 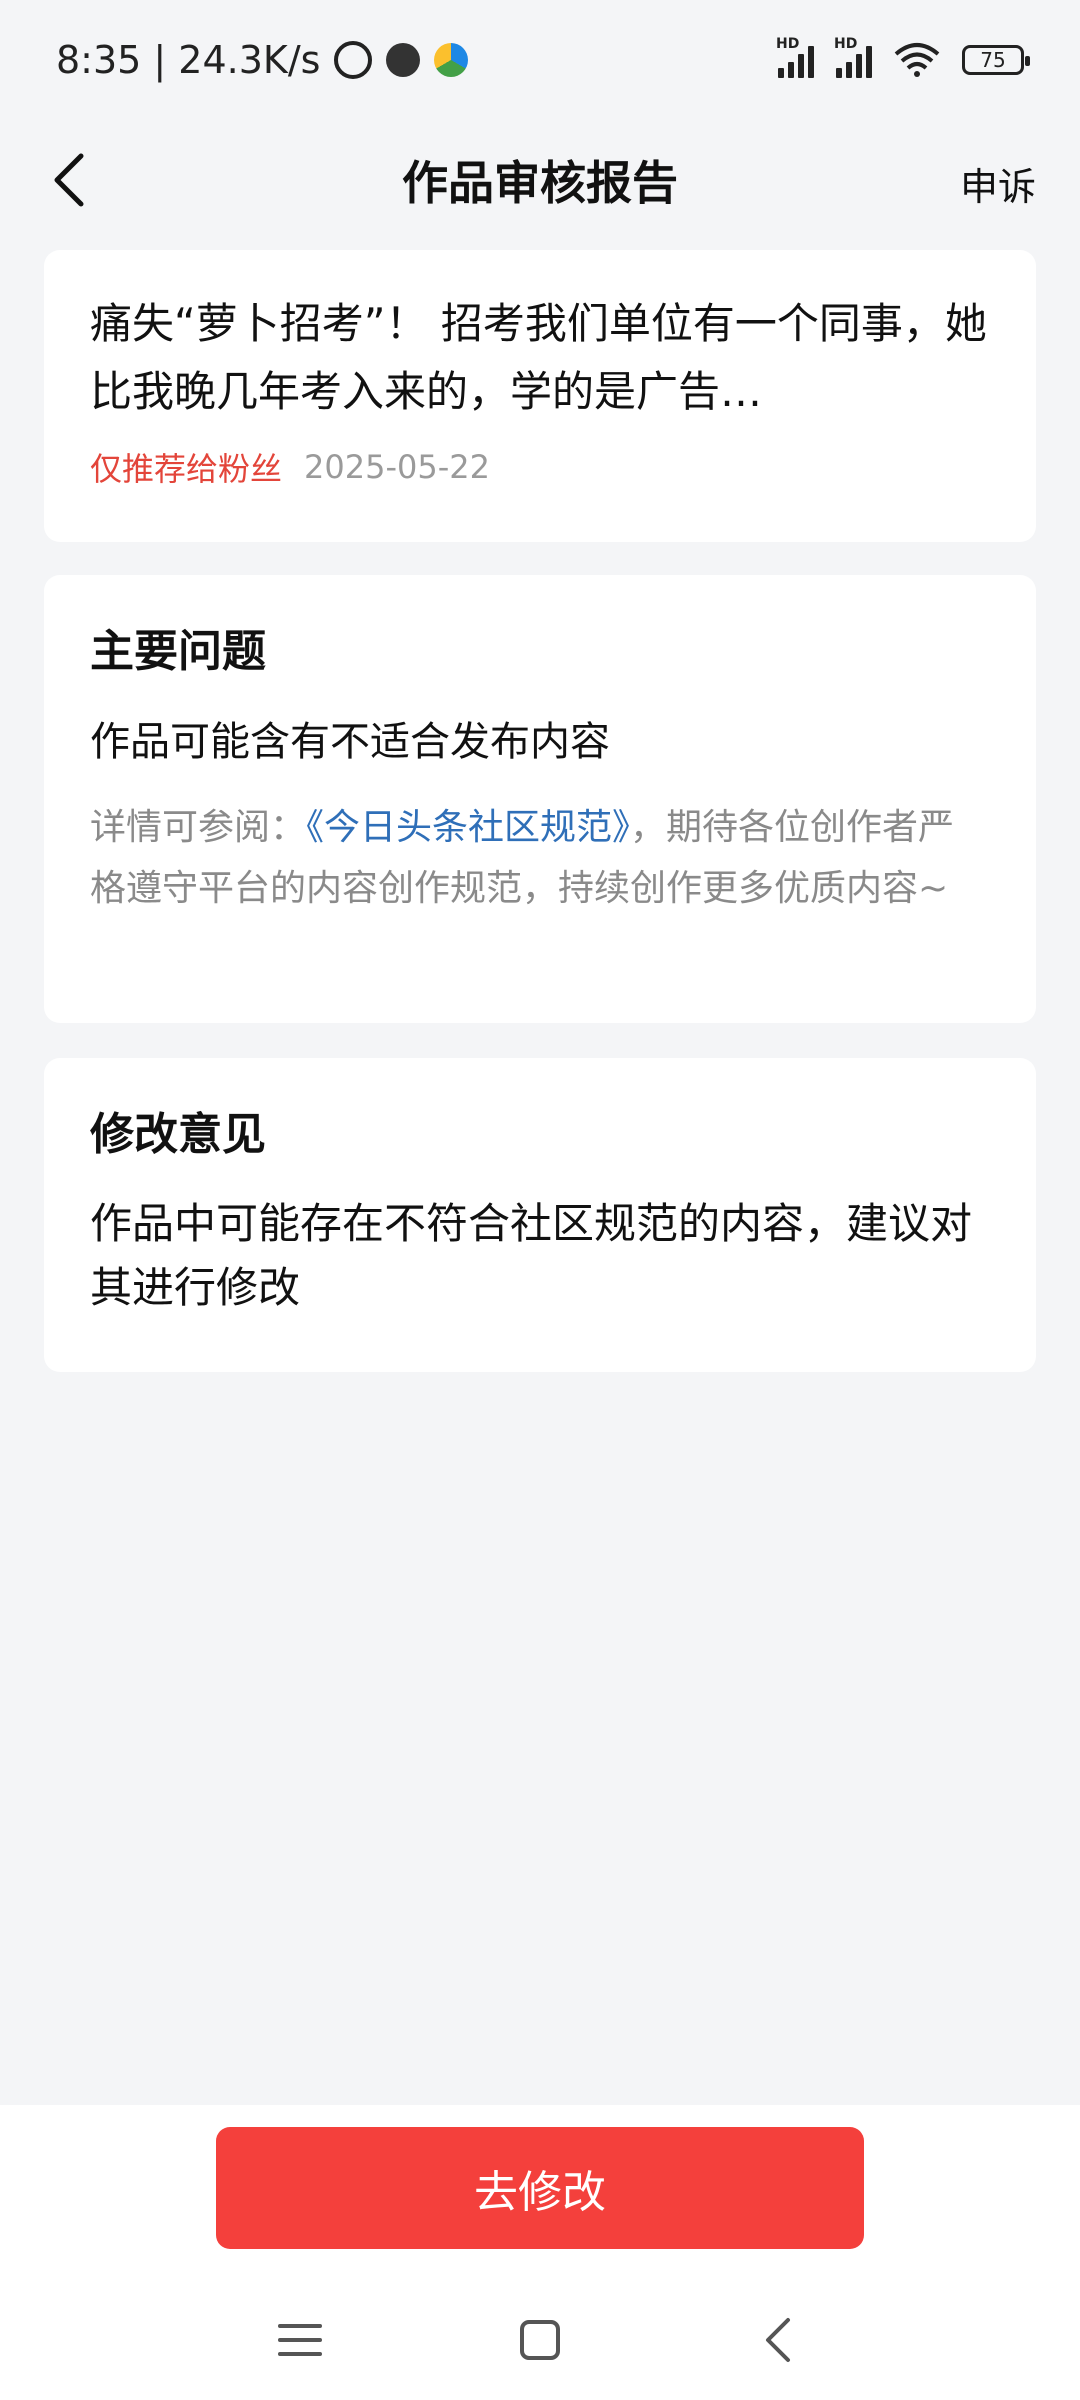 I want to click on back-button, so click(x=70, y=180).